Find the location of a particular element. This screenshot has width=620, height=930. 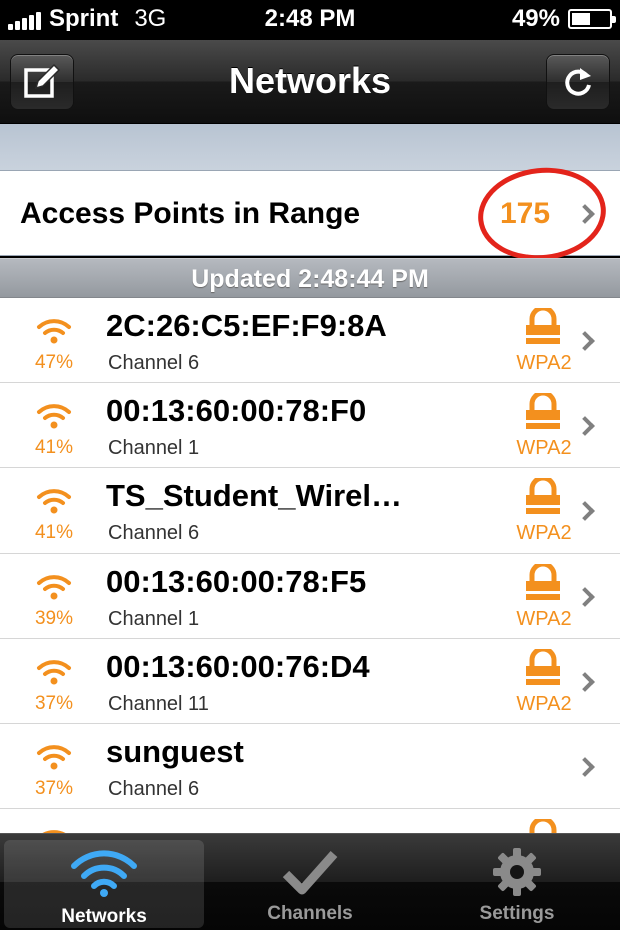

tab-settings: Settings is located at coordinates (517, 882).